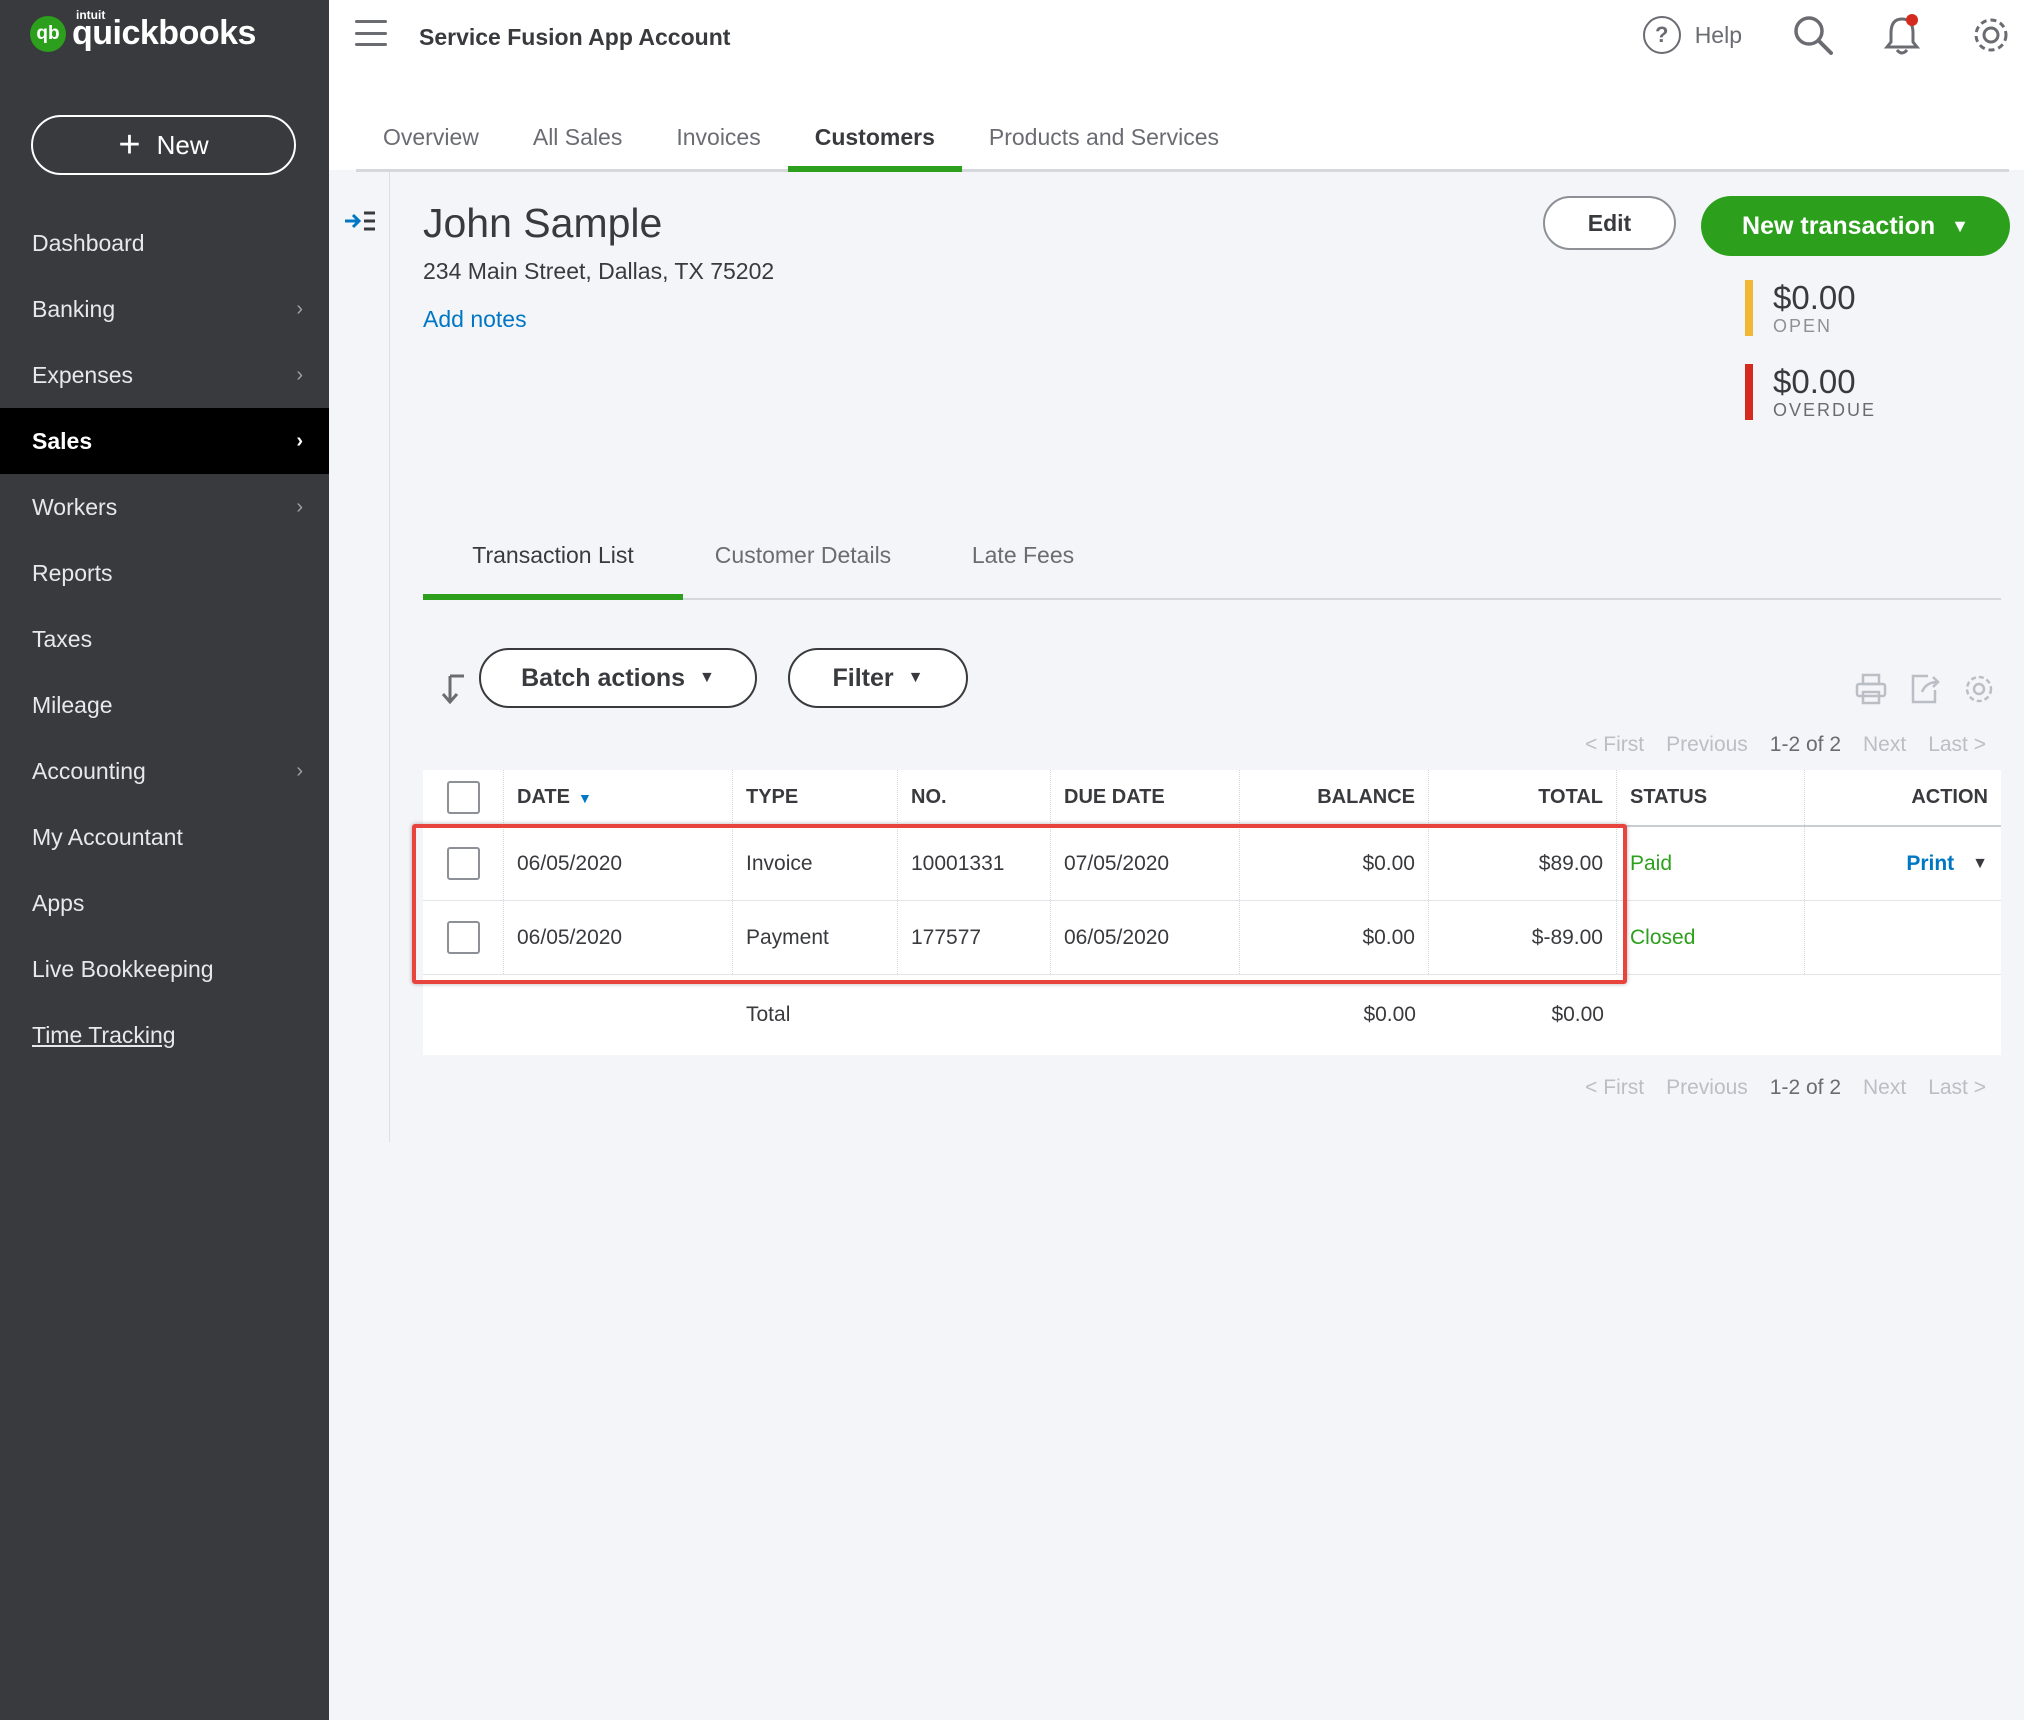 The image size is (2024, 1720). I want to click on quickbooks-logo: qb intuit quickbooks, so click(143, 30).